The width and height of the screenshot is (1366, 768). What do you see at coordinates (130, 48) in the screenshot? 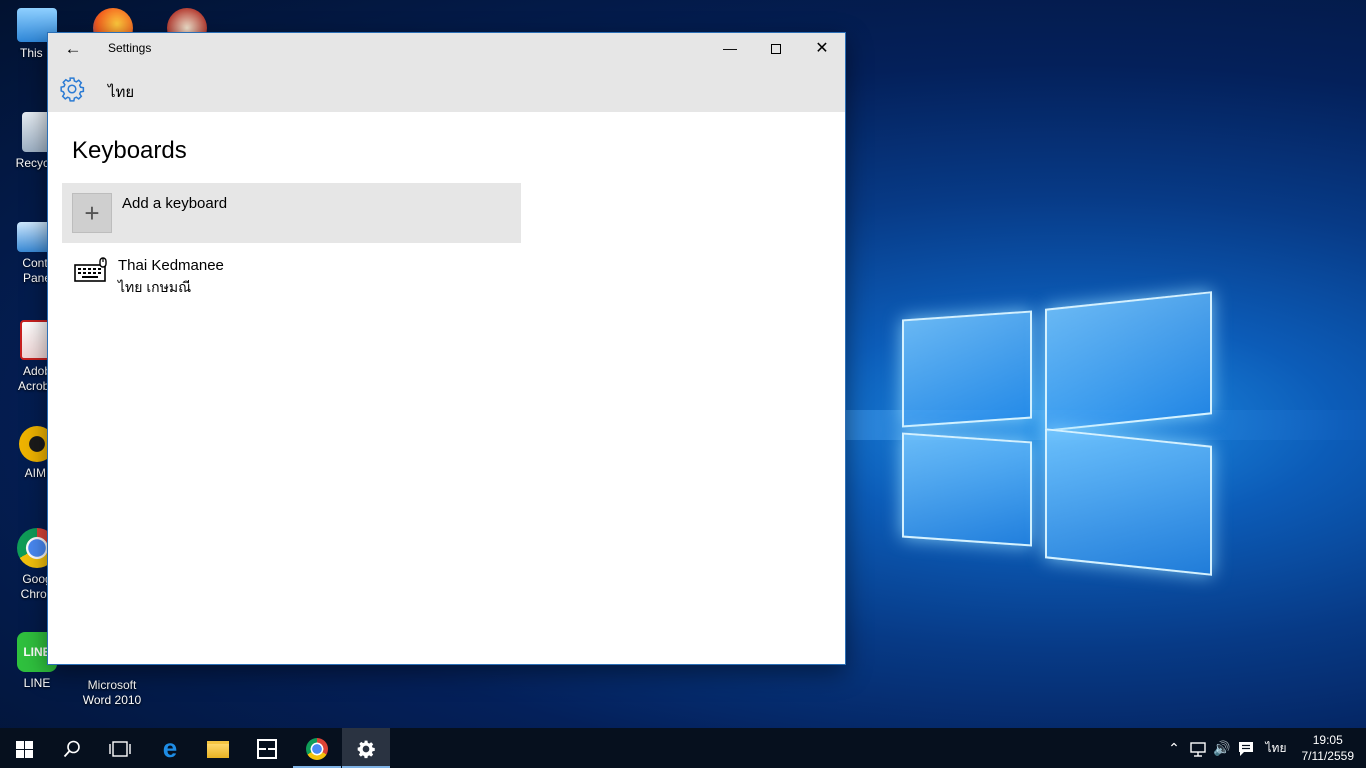
I see `window-title: Settings` at bounding box center [130, 48].